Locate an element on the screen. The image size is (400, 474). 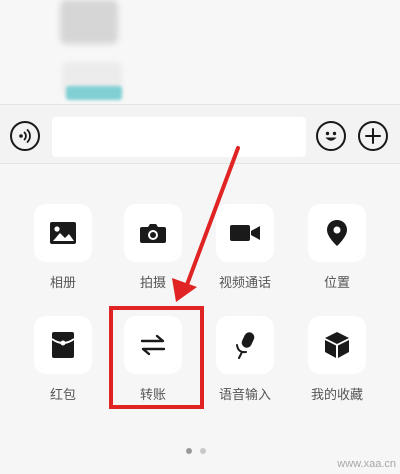
album-tile is located at coordinates (63, 233).